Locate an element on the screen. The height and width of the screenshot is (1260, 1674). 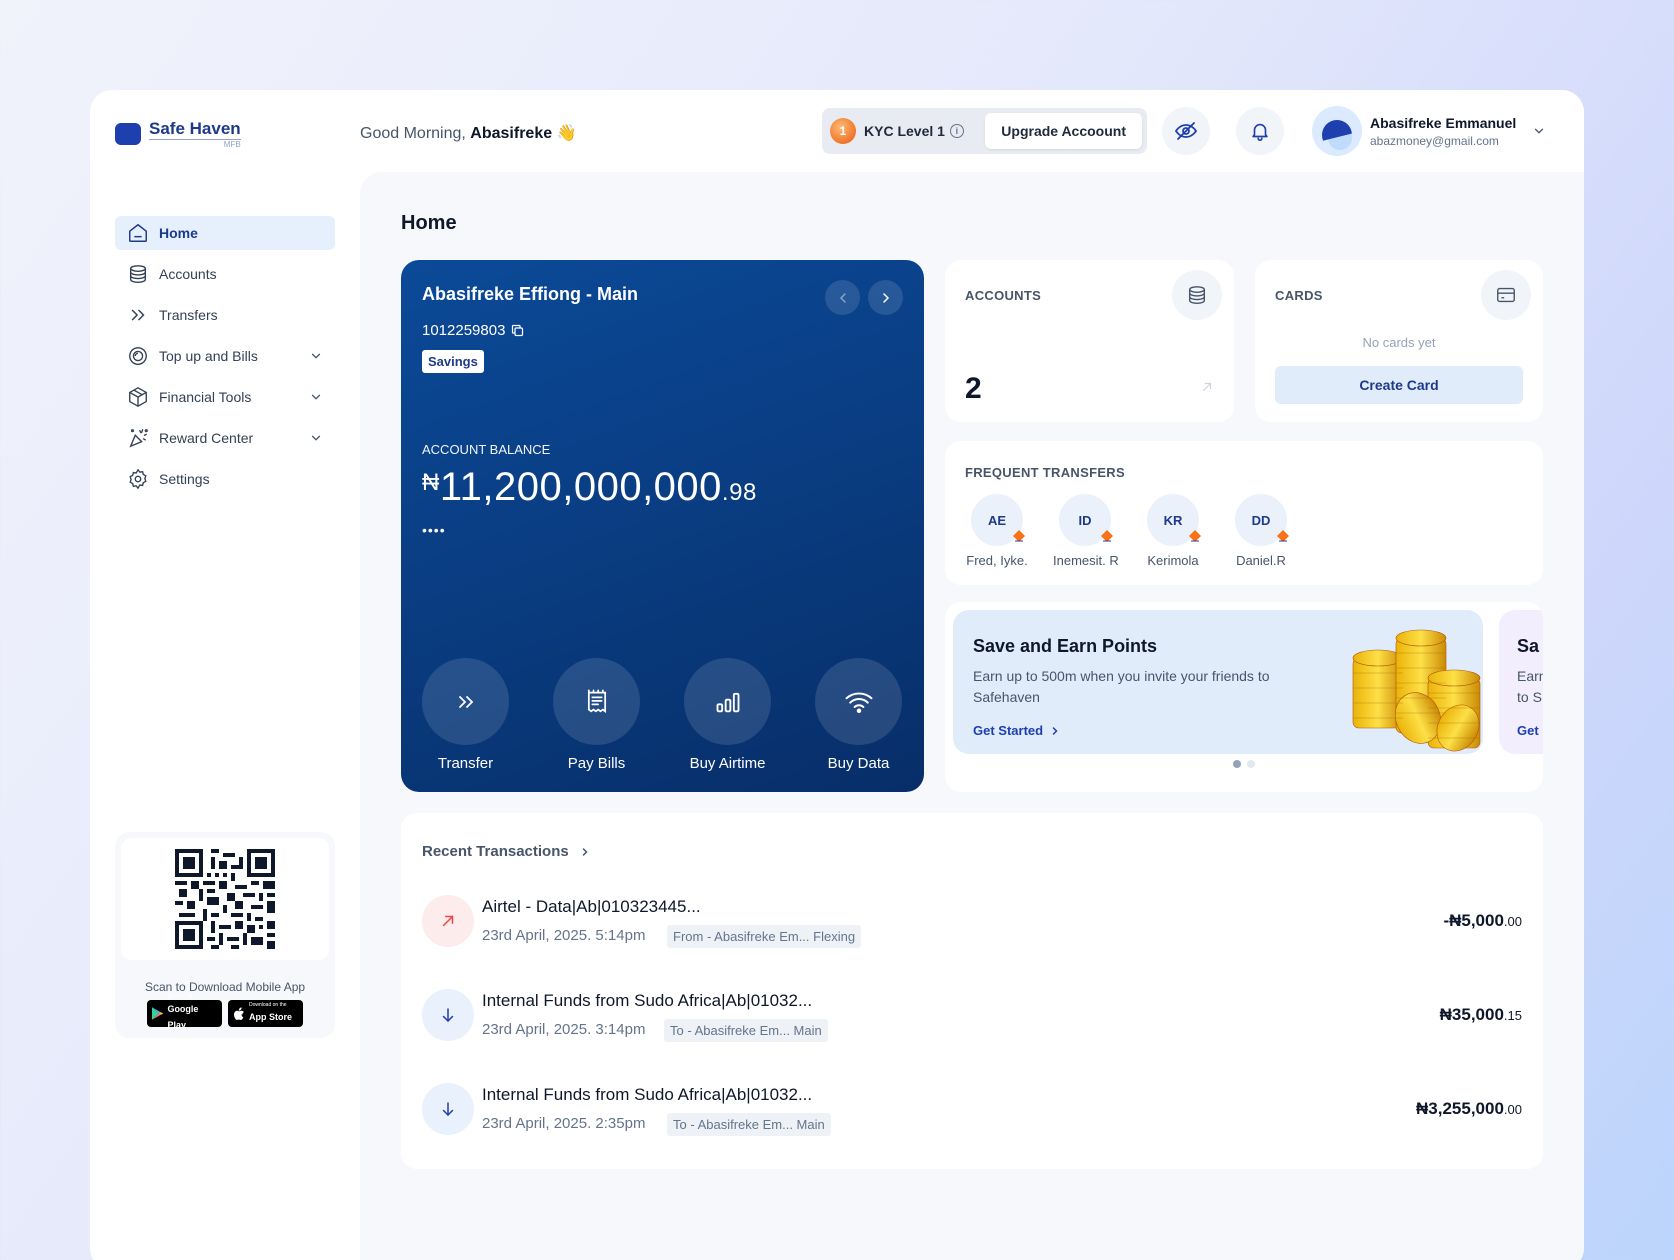
sidebar-item-reward-center: Reward Center is located at coordinates (225, 438).